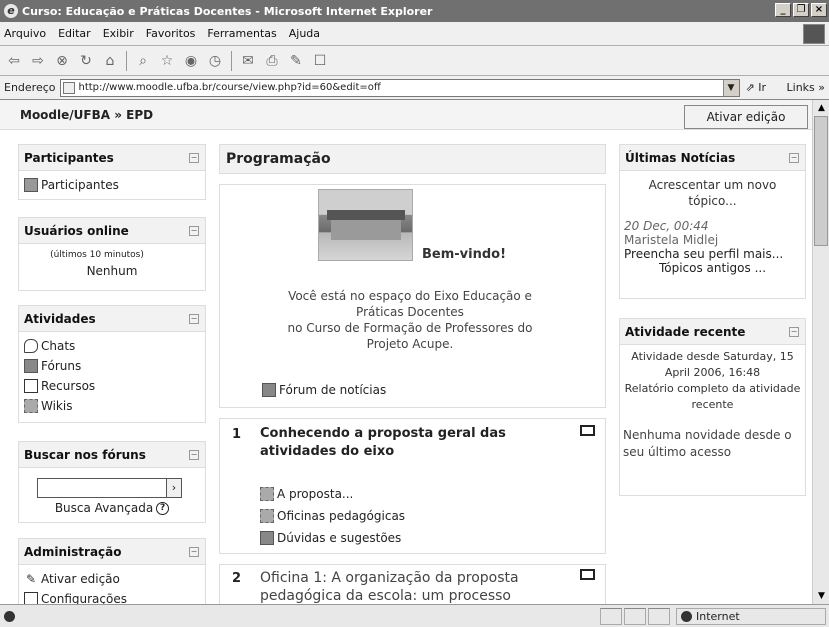  I want to click on edit-mode-button: Ativar edição, so click(746, 117).